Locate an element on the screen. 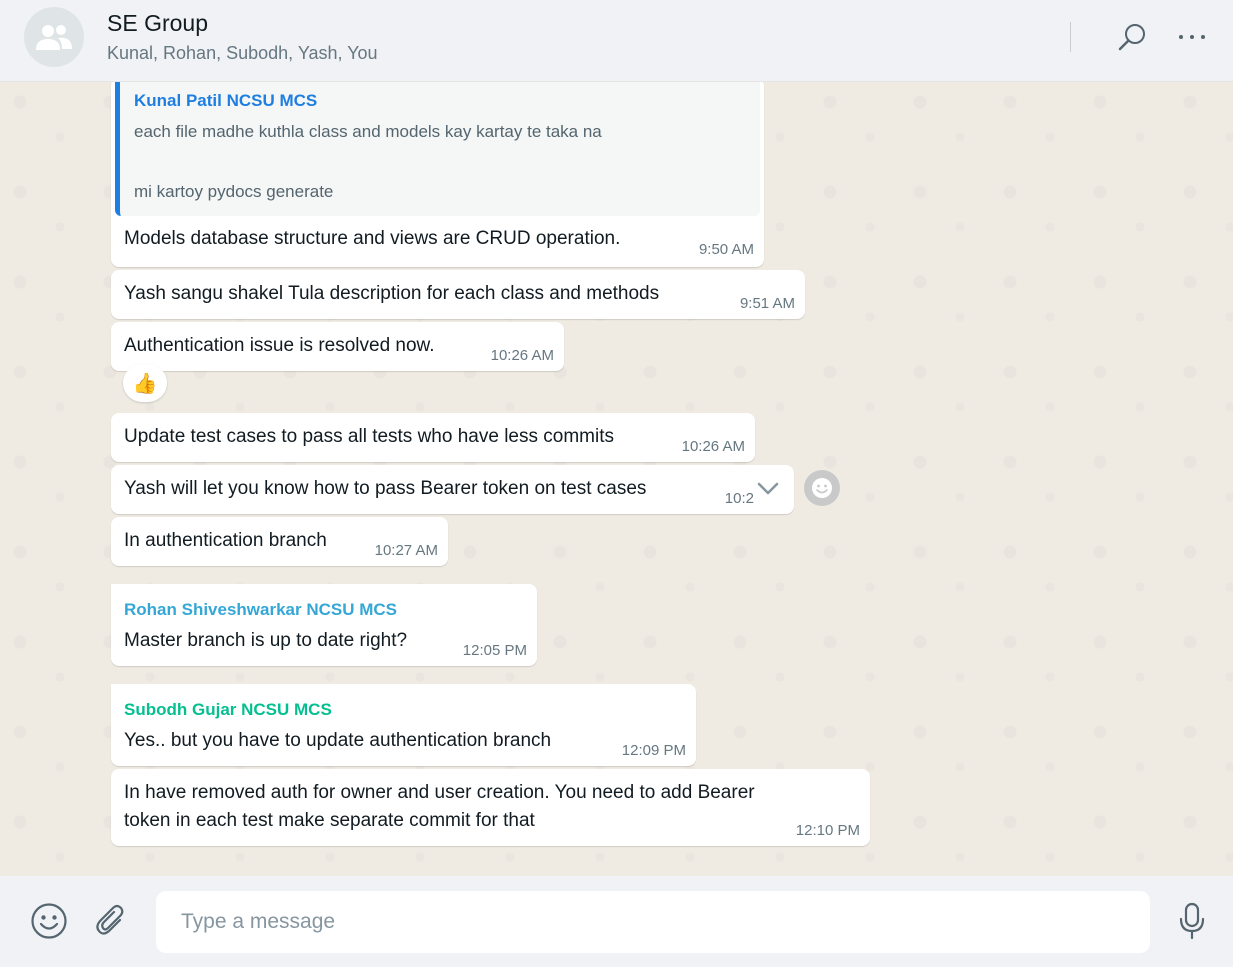 Image resolution: width=1233 pixels, height=967 pixels. more-icon is located at coordinates (1192, 37).